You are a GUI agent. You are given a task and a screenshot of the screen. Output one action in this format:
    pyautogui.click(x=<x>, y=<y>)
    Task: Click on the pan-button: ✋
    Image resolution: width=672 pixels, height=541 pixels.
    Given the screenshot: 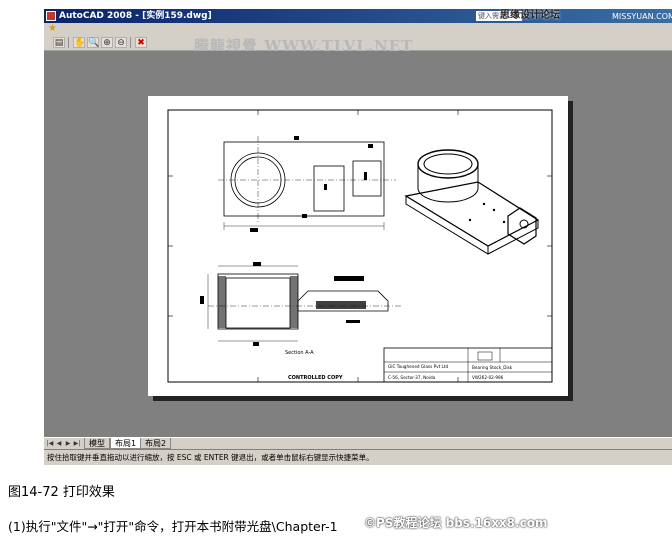 What is the action you would take?
    pyautogui.click(x=79, y=42)
    